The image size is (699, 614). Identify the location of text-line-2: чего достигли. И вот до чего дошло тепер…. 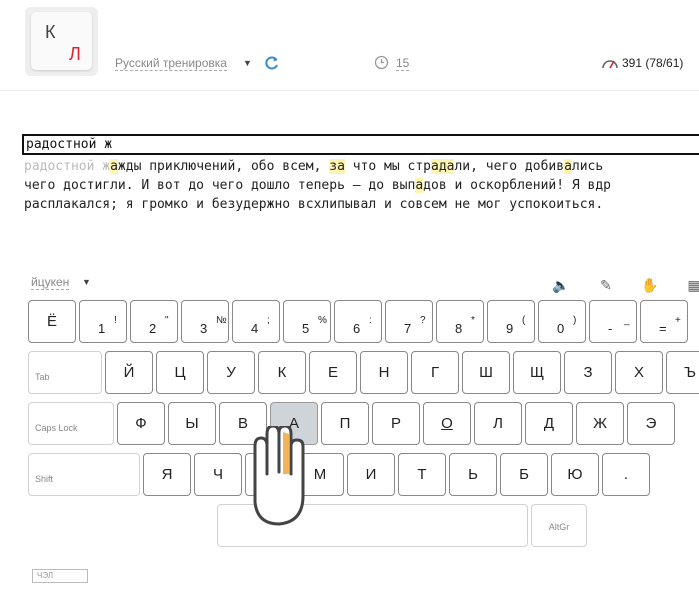
(318, 185).